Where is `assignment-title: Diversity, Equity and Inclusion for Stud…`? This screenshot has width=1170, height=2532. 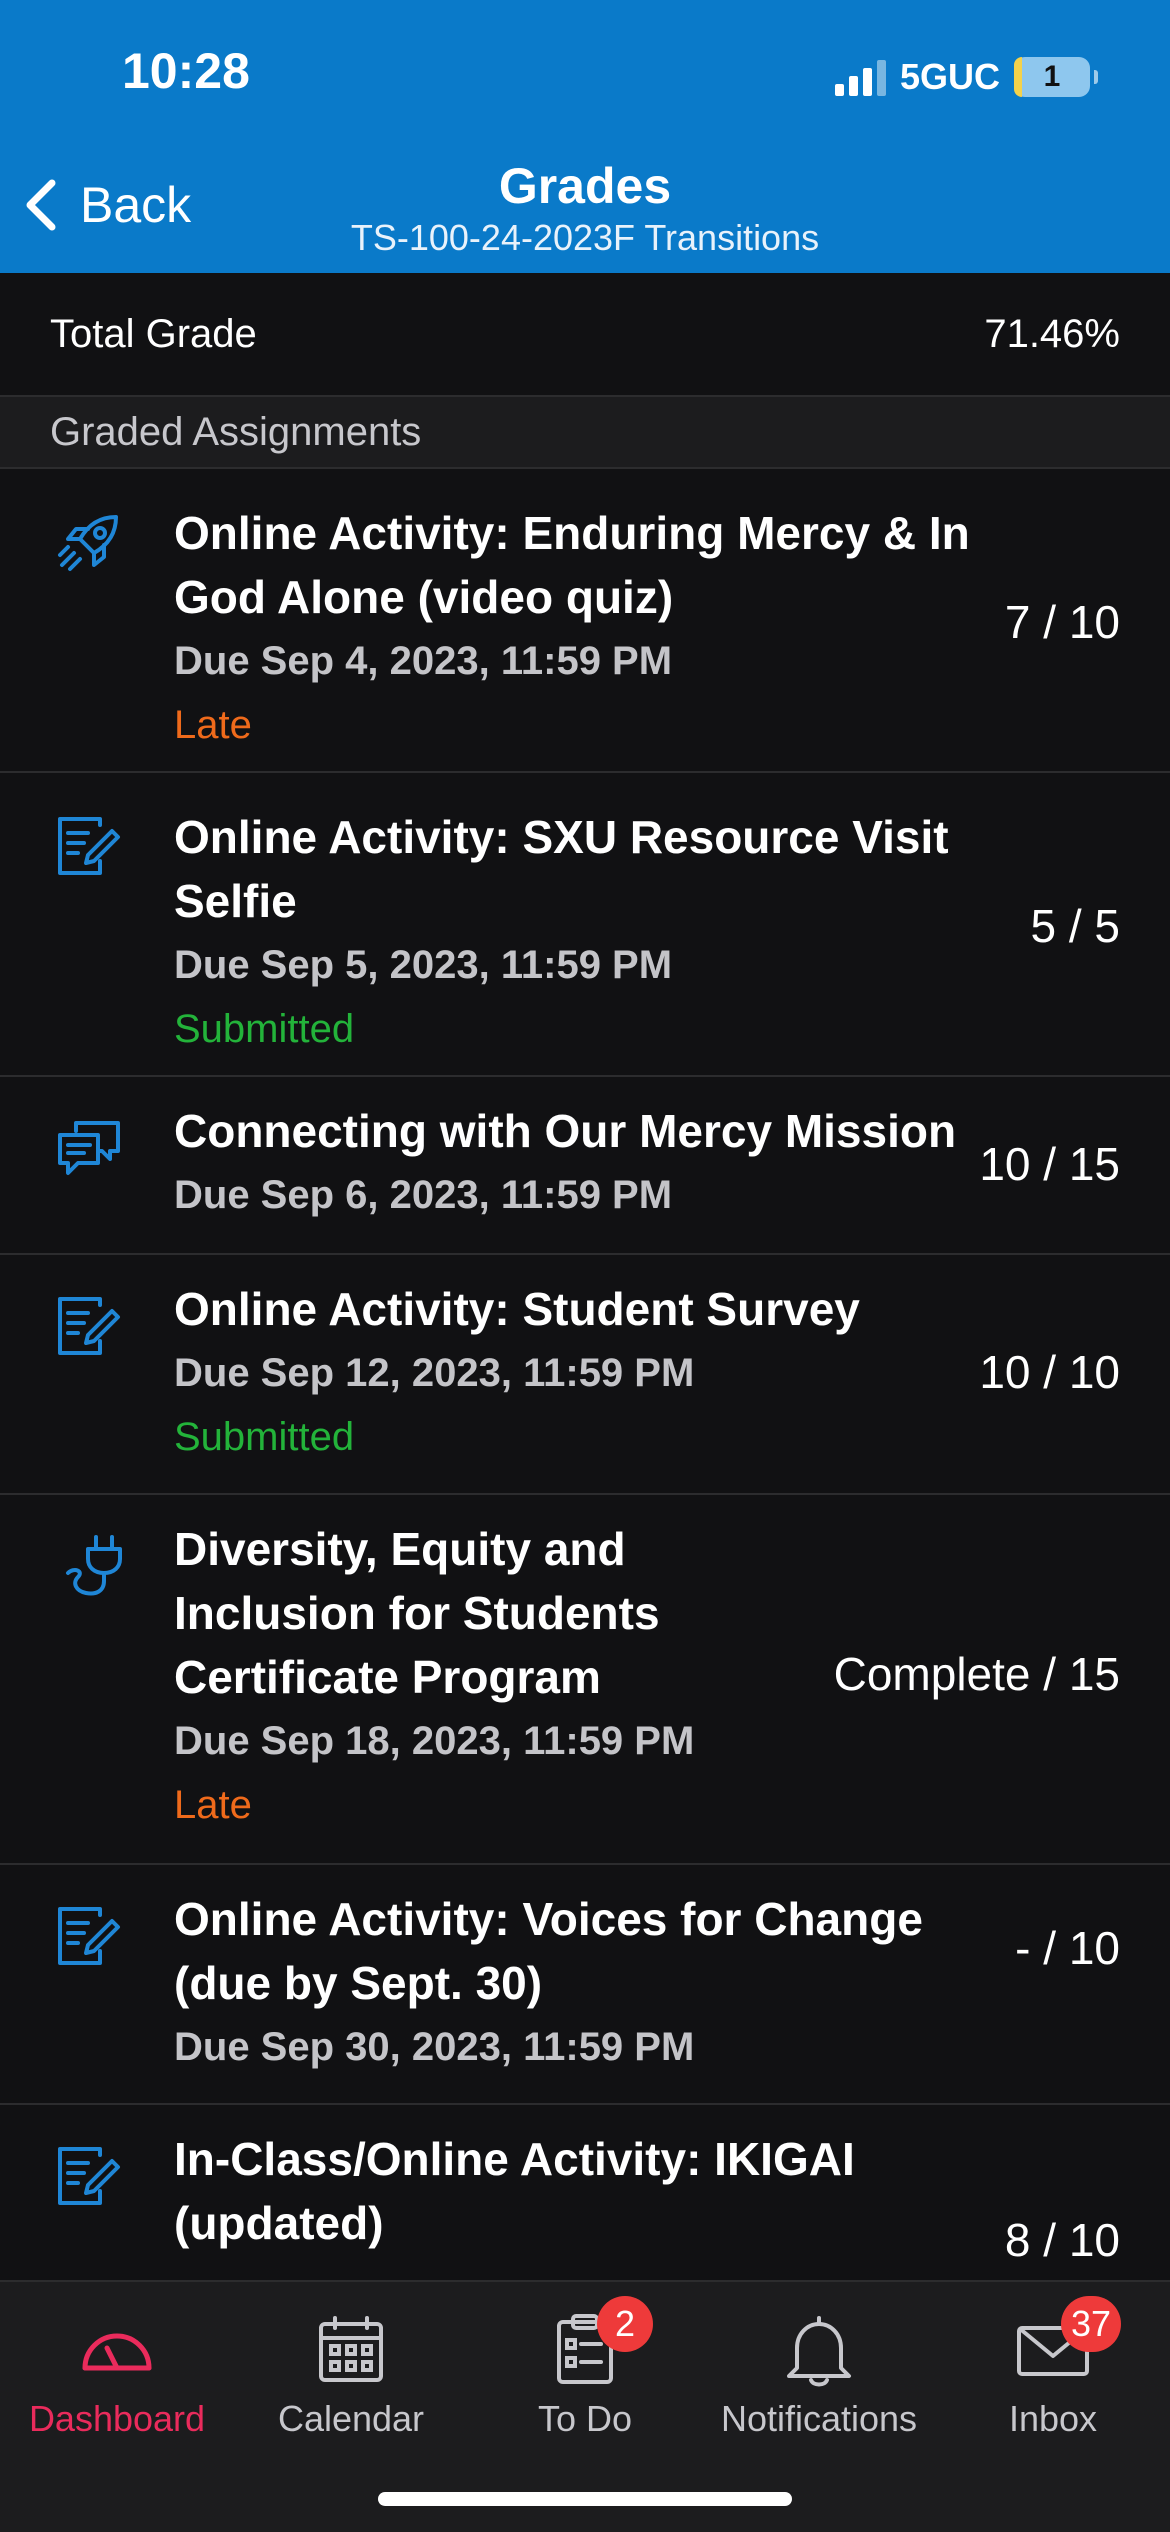
assignment-title: Diversity, Equity and Inclusion for Stud… is located at coordinates (417, 1613).